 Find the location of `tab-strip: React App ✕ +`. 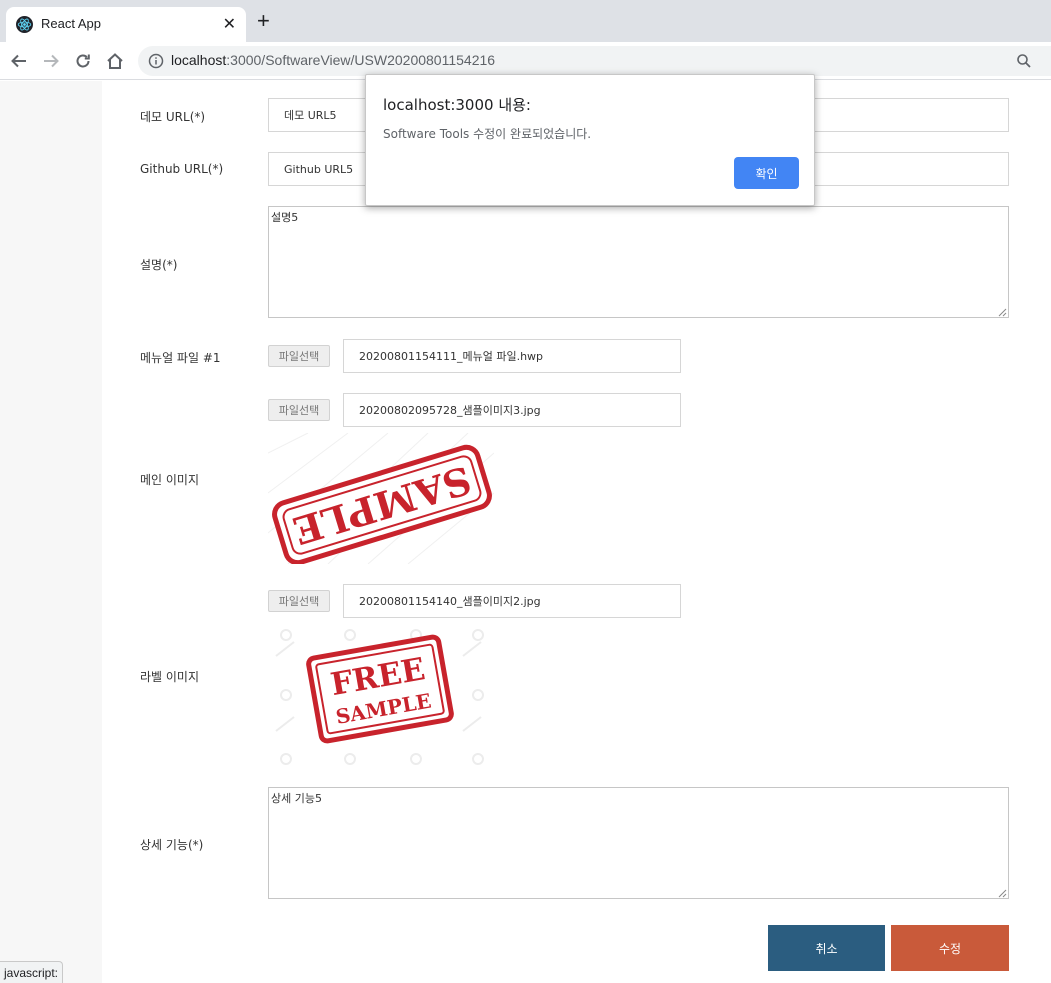

tab-strip: React App ✕ + is located at coordinates (525, 21).